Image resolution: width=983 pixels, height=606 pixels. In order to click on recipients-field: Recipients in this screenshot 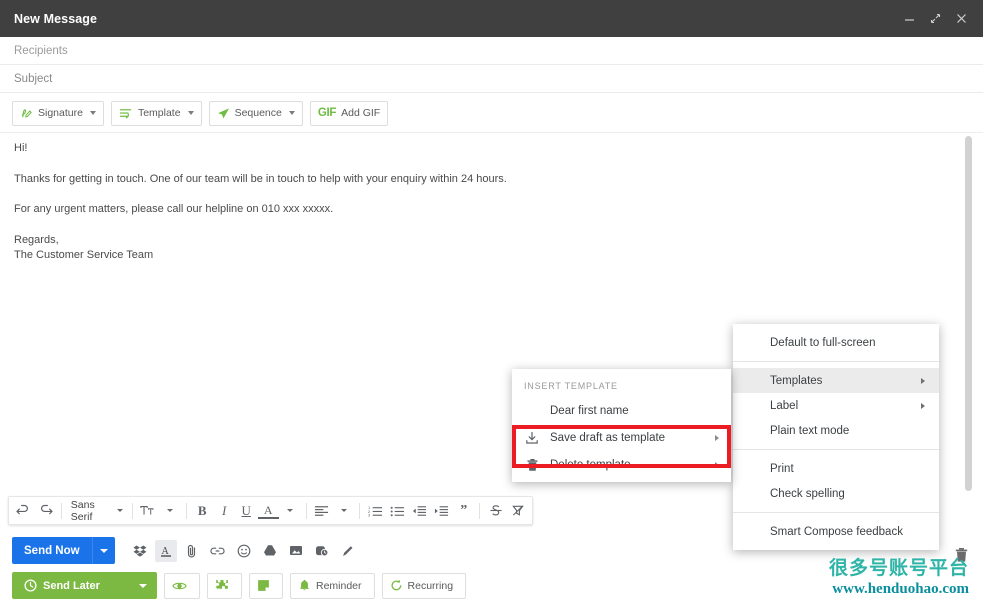, I will do `click(491, 51)`.